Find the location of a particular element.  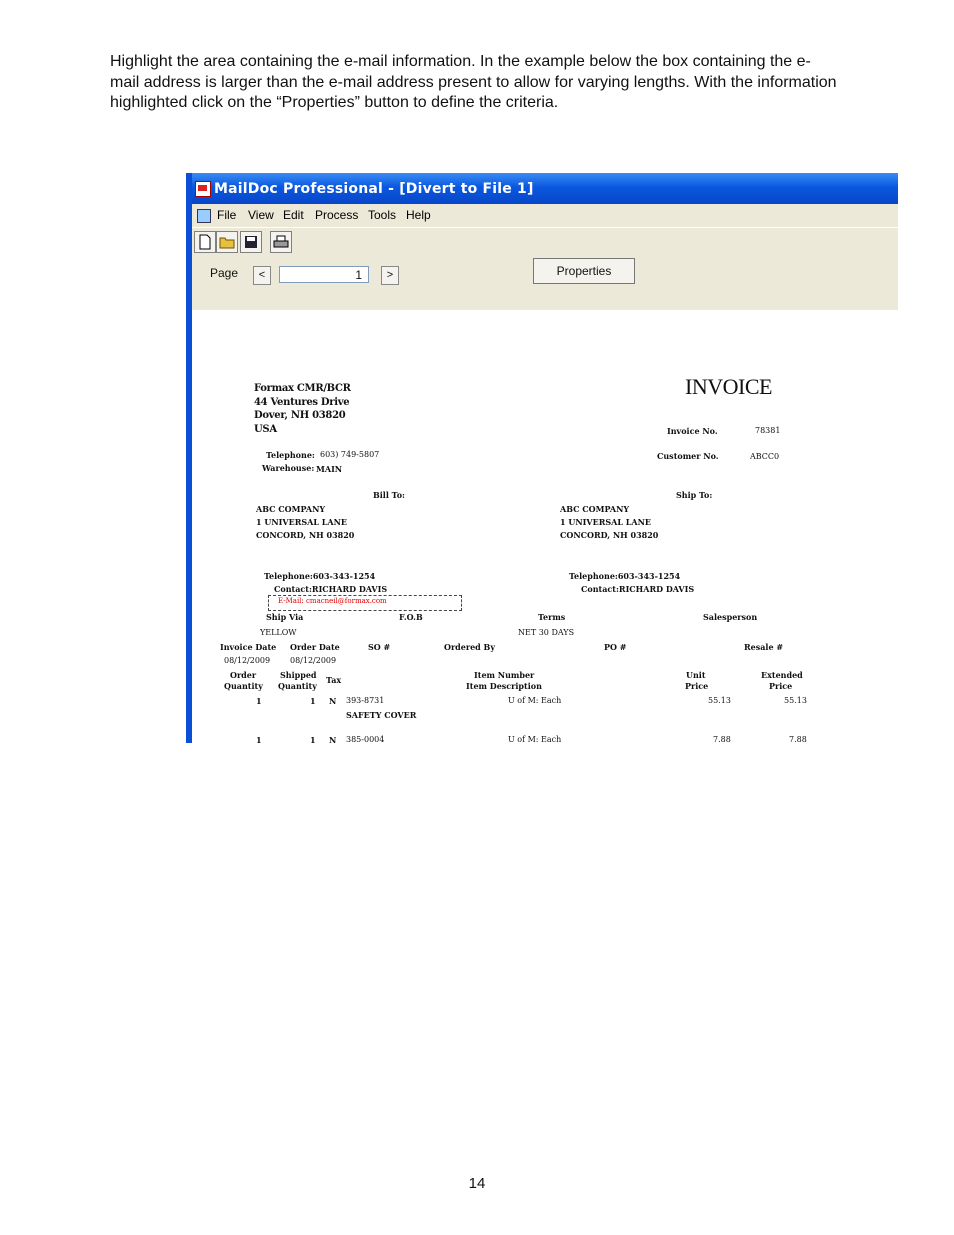

menu-view: View is located at coordinates (261, 215).